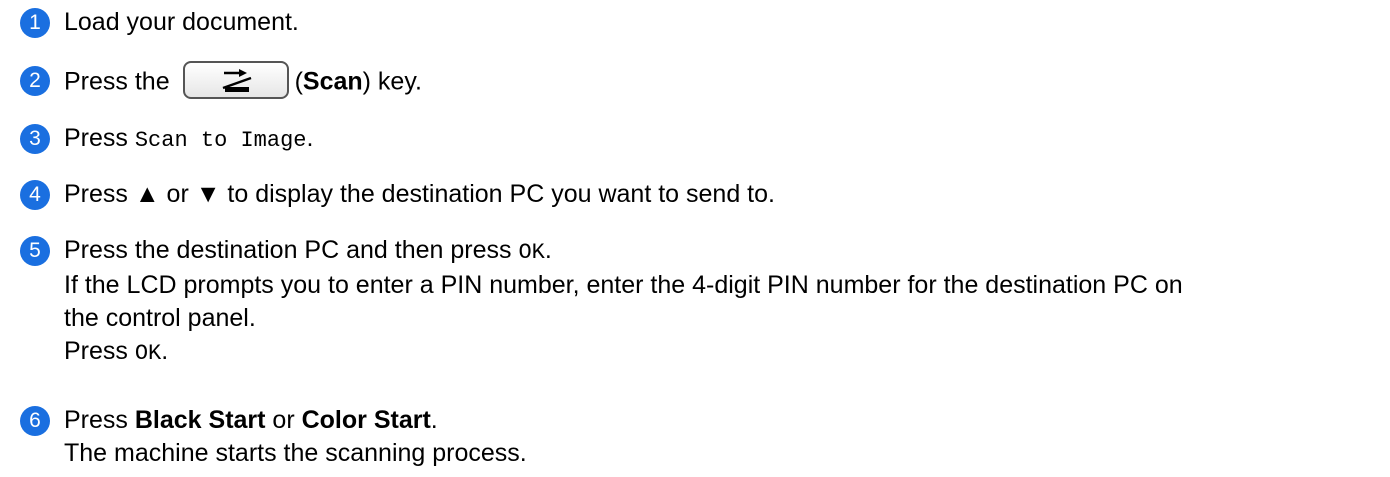  What do you see at coordinates (283, 420) in the screenshot?
I see `step-6-mid: or` at bounding box center [283, 420].